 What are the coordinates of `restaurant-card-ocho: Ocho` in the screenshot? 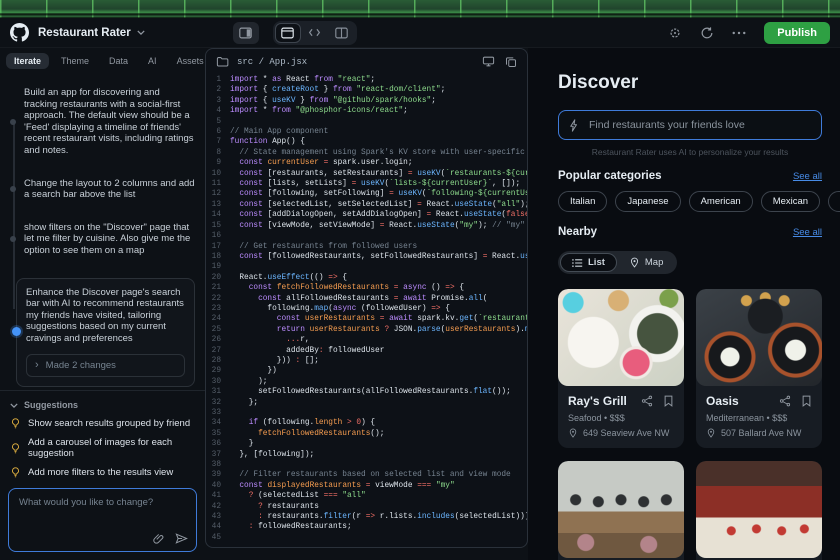 It's located at (759, 510).